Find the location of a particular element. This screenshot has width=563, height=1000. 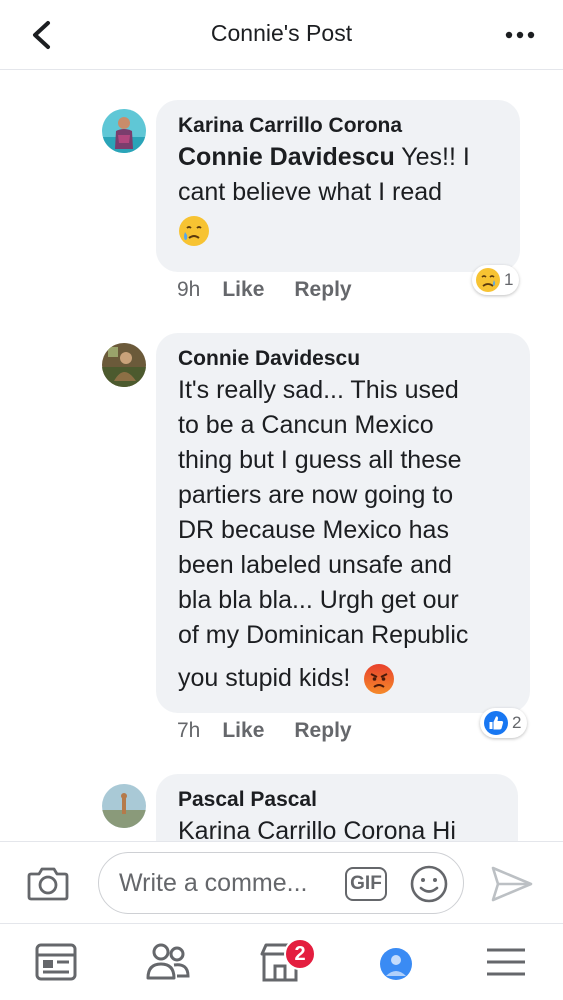

comment-timestamp: 7h is located at coordinates (189, 730).